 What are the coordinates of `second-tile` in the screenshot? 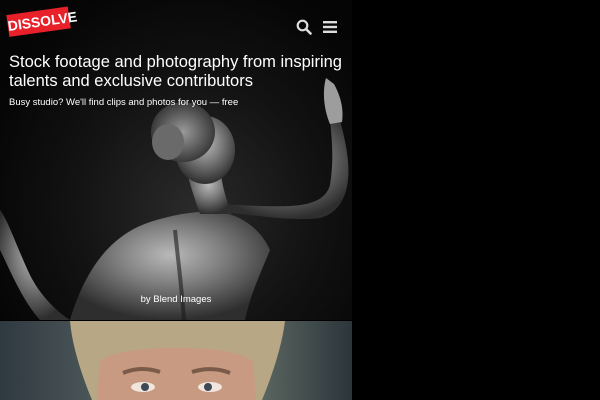 It's located at (176, 360).